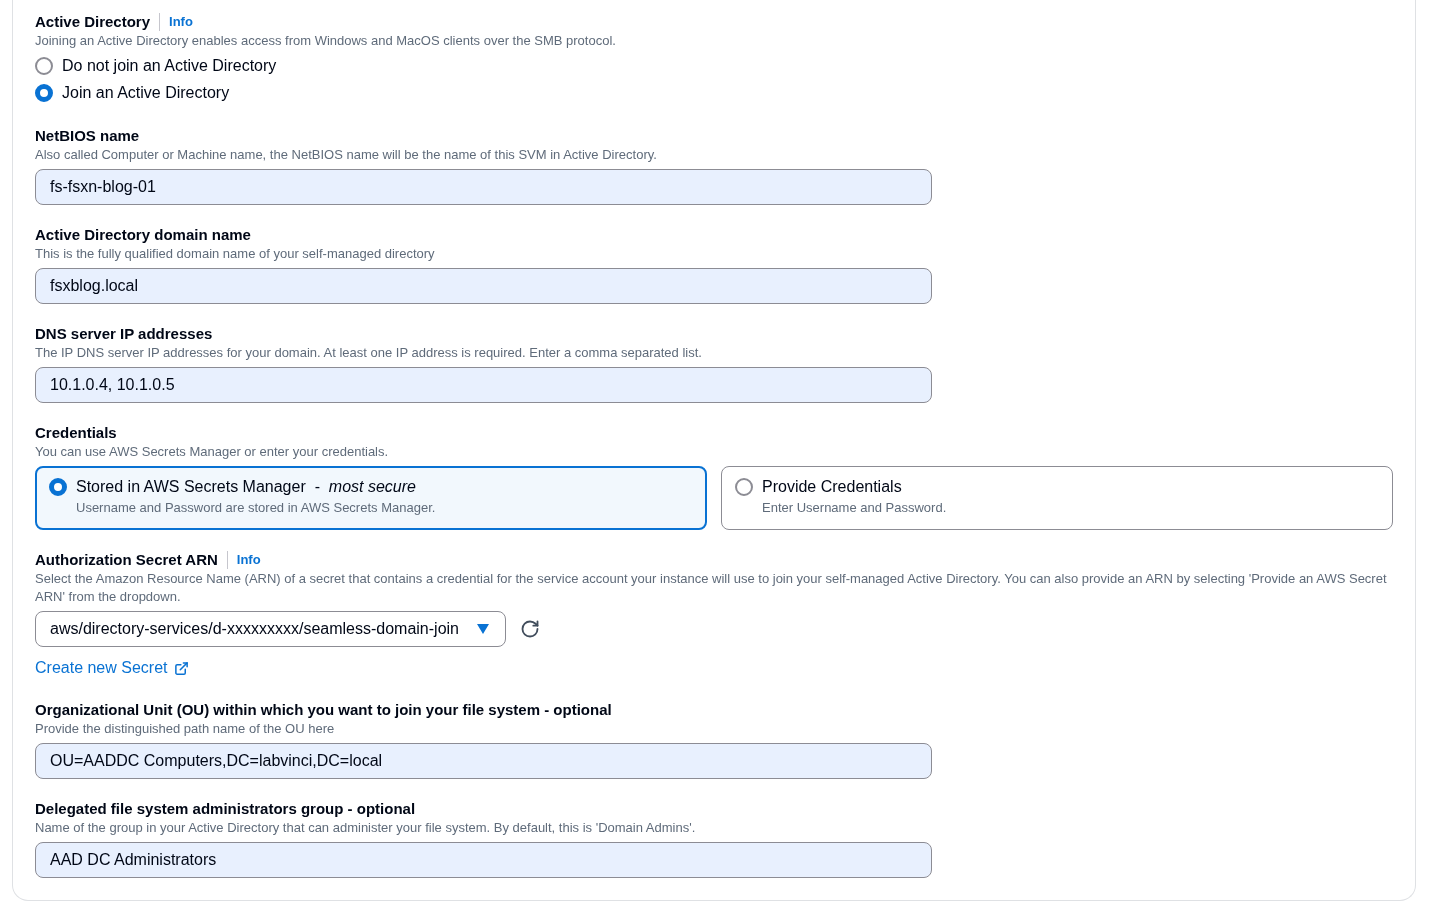  What do you see at coordinates (143, 235) in the screenshot?
I see `field-label: Active Directory domain name` at bounding box center [143, 235].